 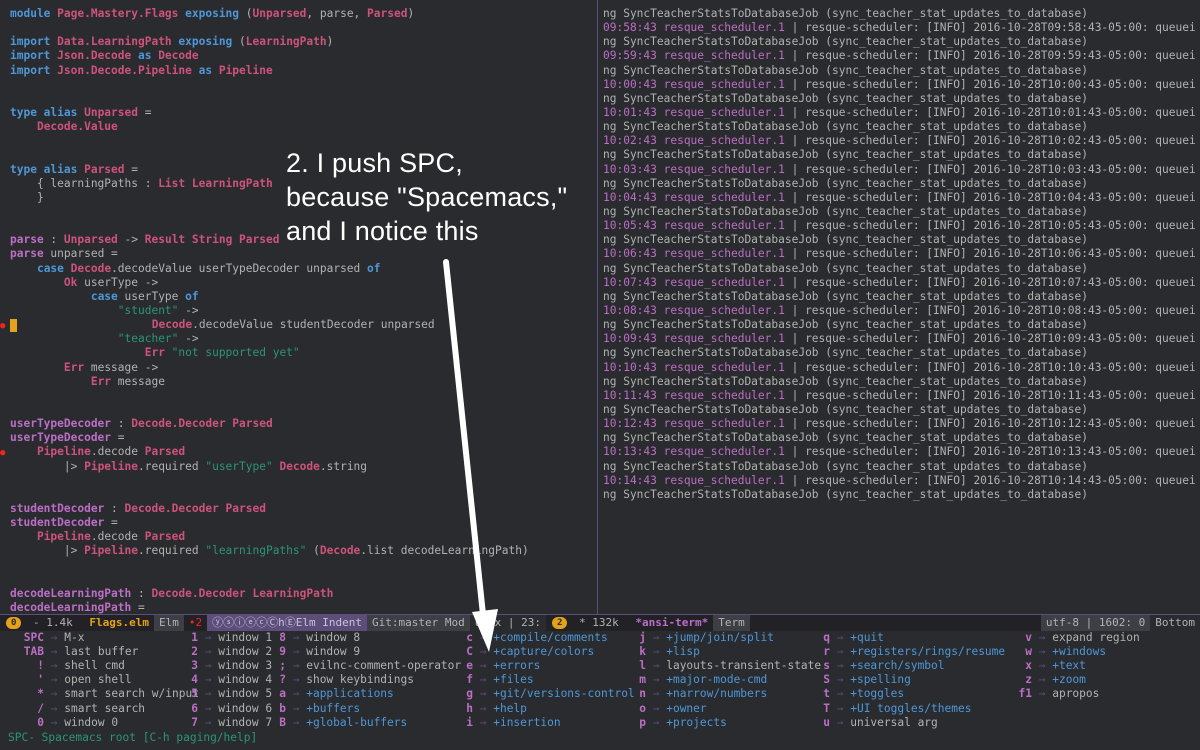 What do you see at coordinates (318, 638) in the screenshot?
I see `which-key-entry: 8 → window 8` at bounding box center [318, 638].